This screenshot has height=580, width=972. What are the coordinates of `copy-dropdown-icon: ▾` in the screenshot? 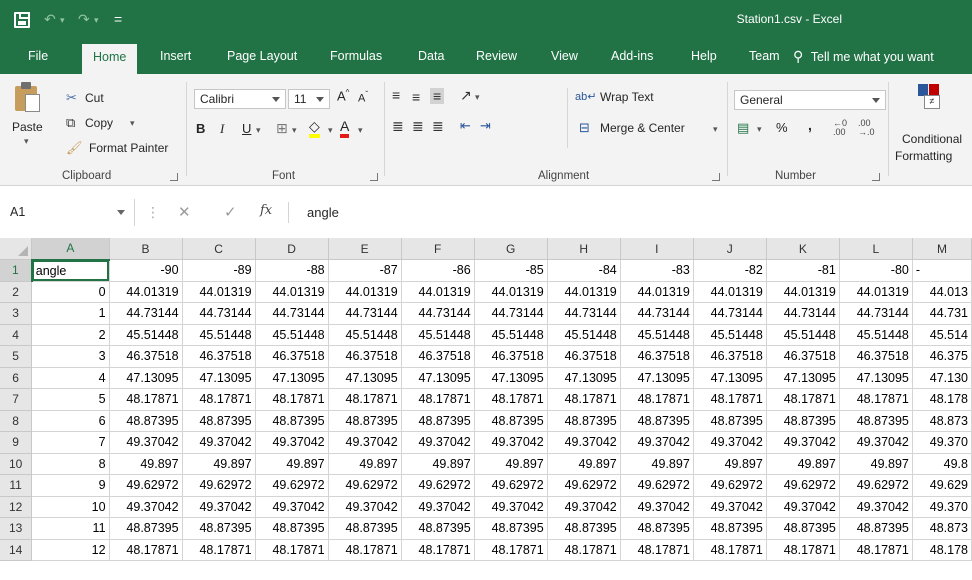 It's located at (132, 123).